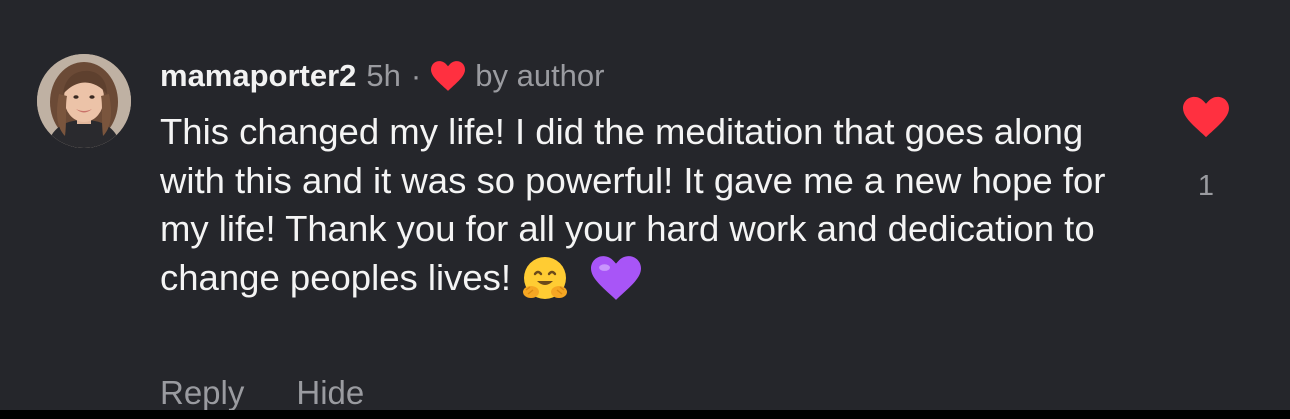 This screenshot has width=1290, height=419. What do you see at coordinates (1206, 186) in the screenshot?
I see `like-count: 1` at bounding box center [1206, 186].